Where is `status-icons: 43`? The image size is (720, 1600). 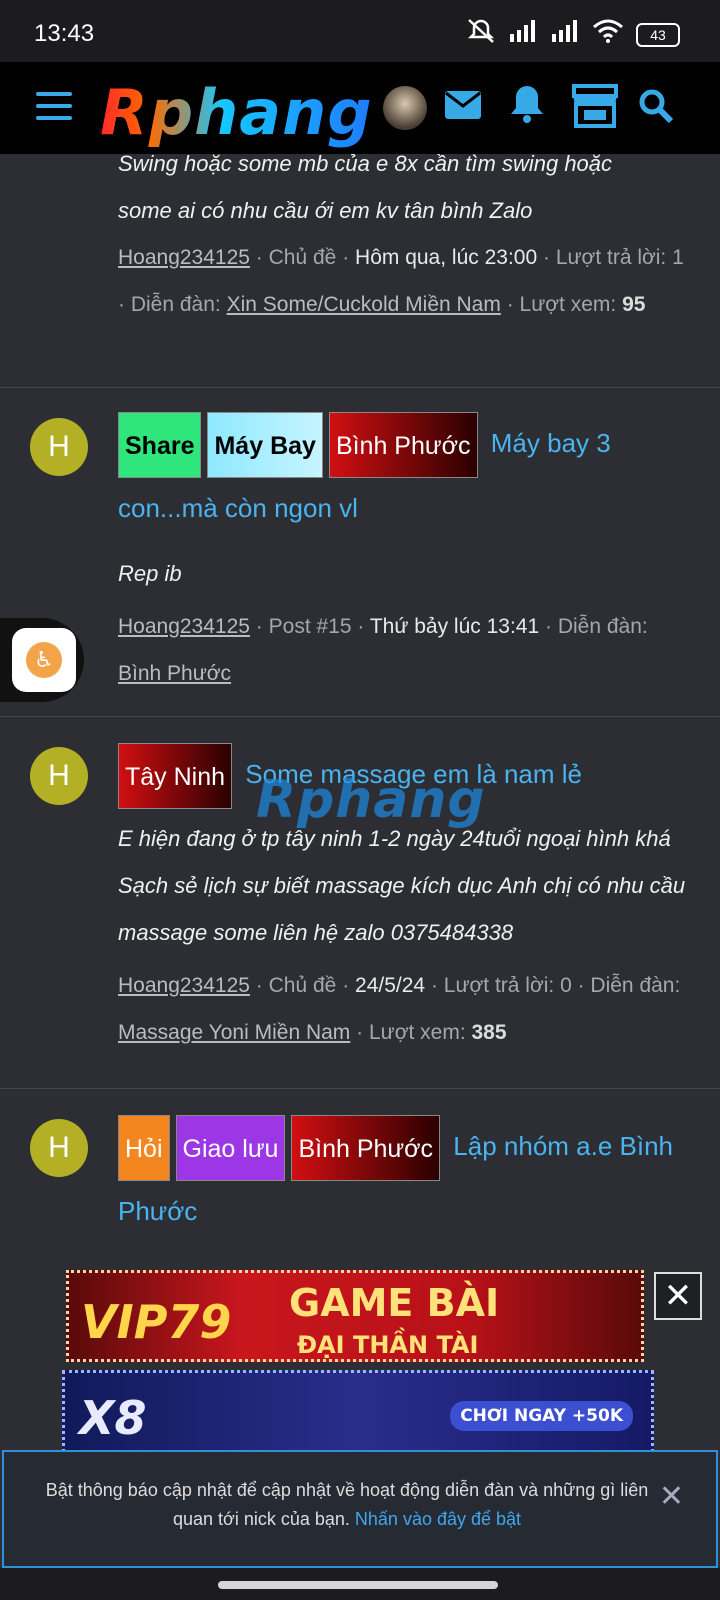 status-icons: 43 is located at coordinates (573, 34).